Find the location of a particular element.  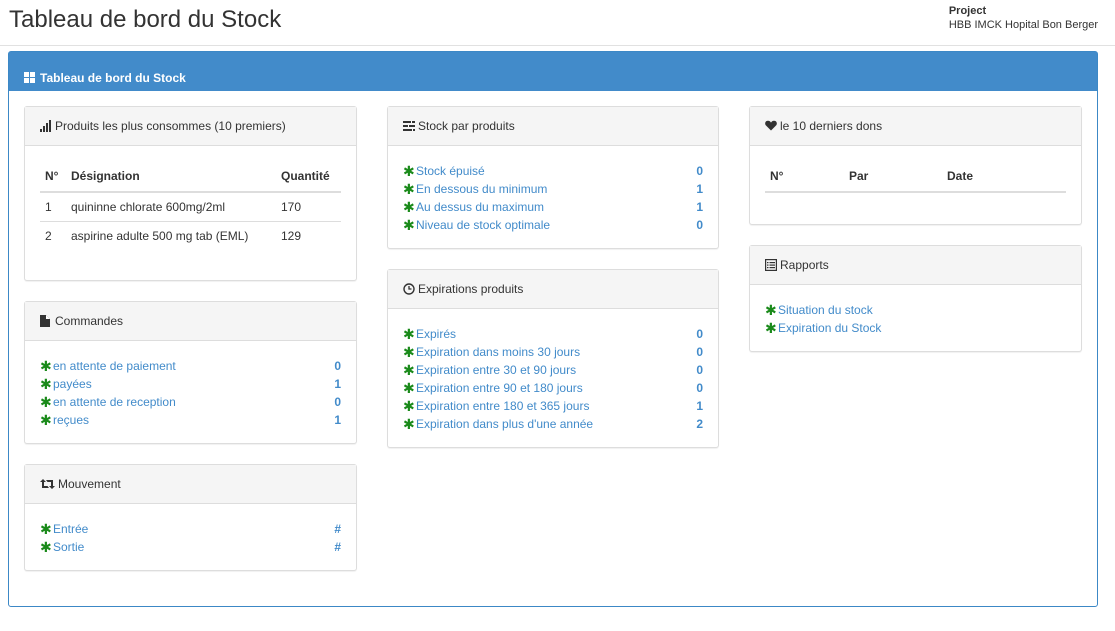

list-item: ✱ Expiration dans plus d'une année 2 is located at coordinates (553, 424).